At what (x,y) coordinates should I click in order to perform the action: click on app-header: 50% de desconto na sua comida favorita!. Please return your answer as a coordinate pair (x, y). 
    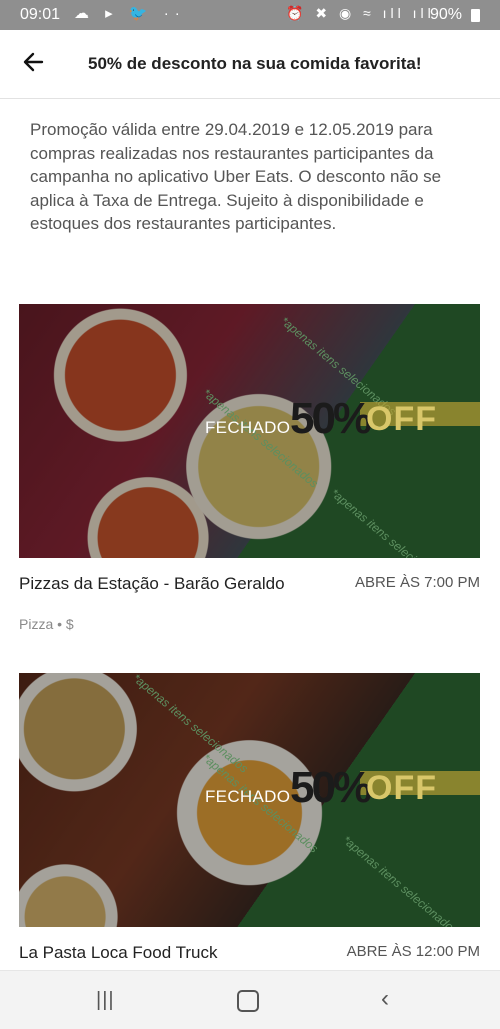
    Looking at the image, I should click on (250, 64).